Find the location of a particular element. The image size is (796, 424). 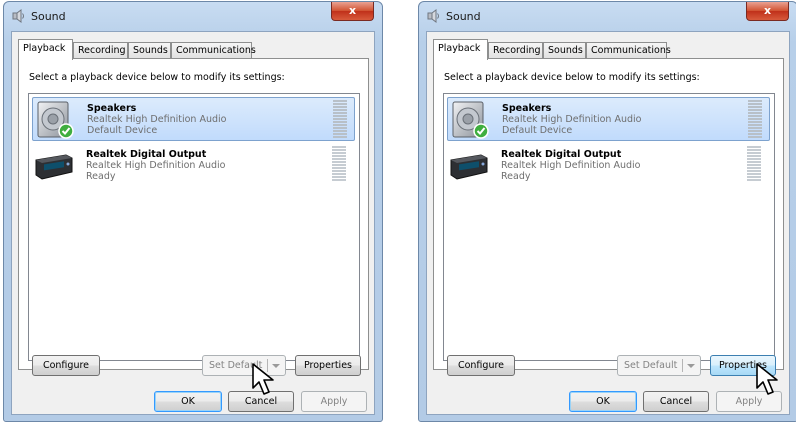

properties-button: Properties is located at coordinates (328, 365).